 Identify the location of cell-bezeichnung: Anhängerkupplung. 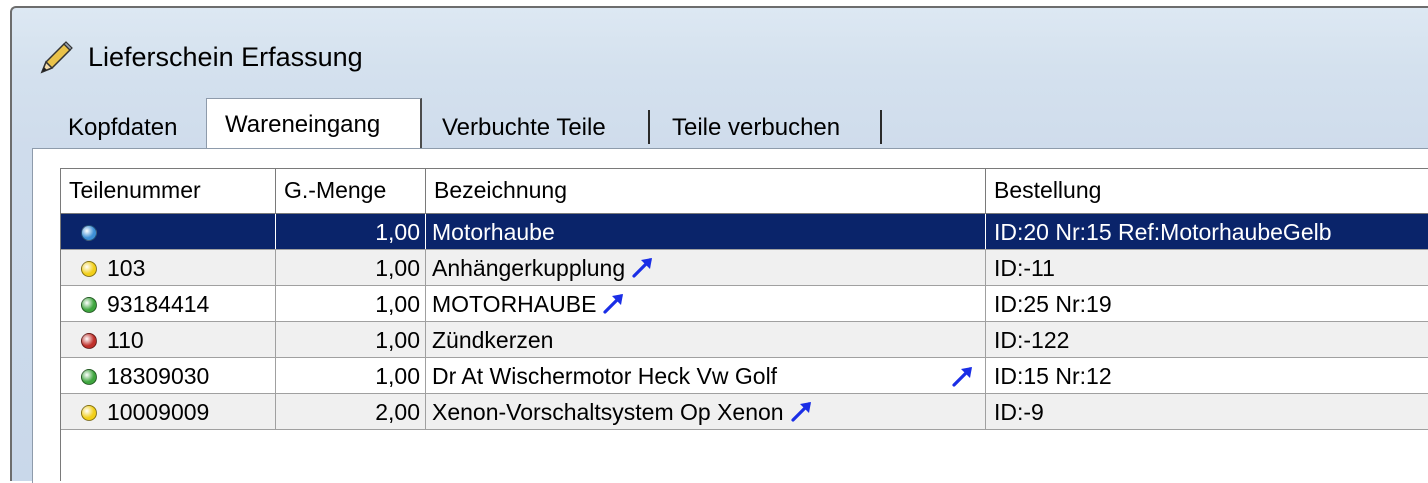
(706, 267).